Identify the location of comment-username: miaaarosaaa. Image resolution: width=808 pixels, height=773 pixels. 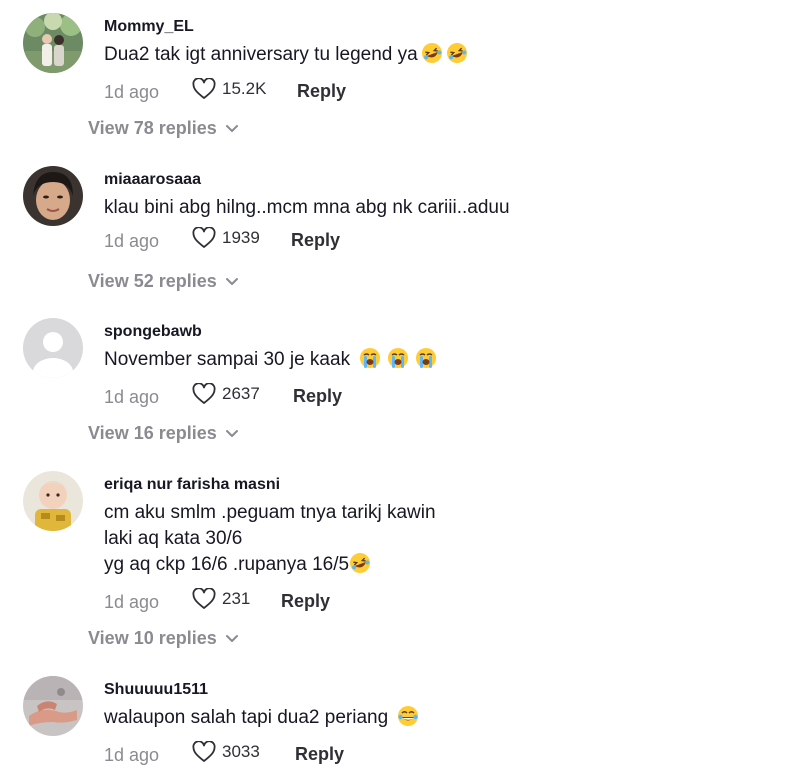
(446, 180).